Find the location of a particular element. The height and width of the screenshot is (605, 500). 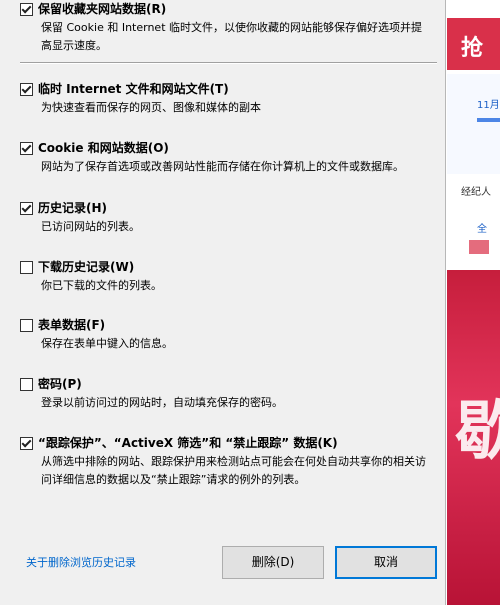

history-description: 已访问网站的列表。 is located at coordinates (90, 226).